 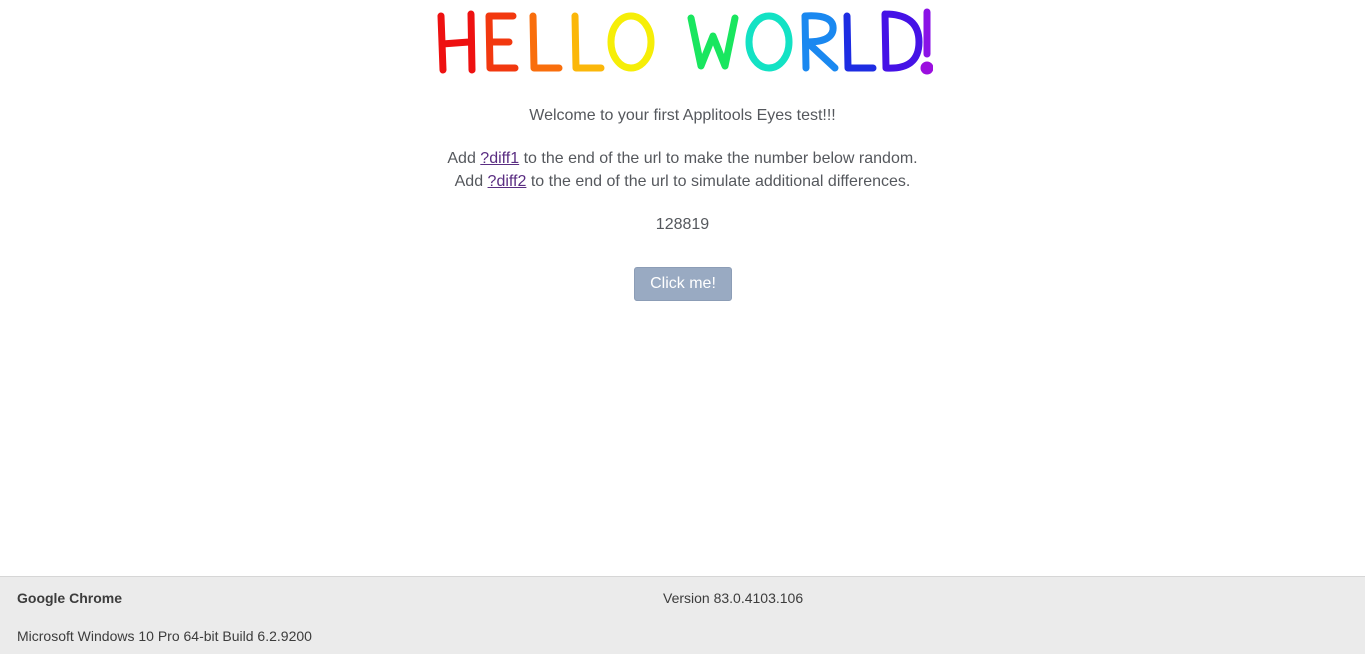 I want to click on hello-world-logo, so click(x=683, y=41).